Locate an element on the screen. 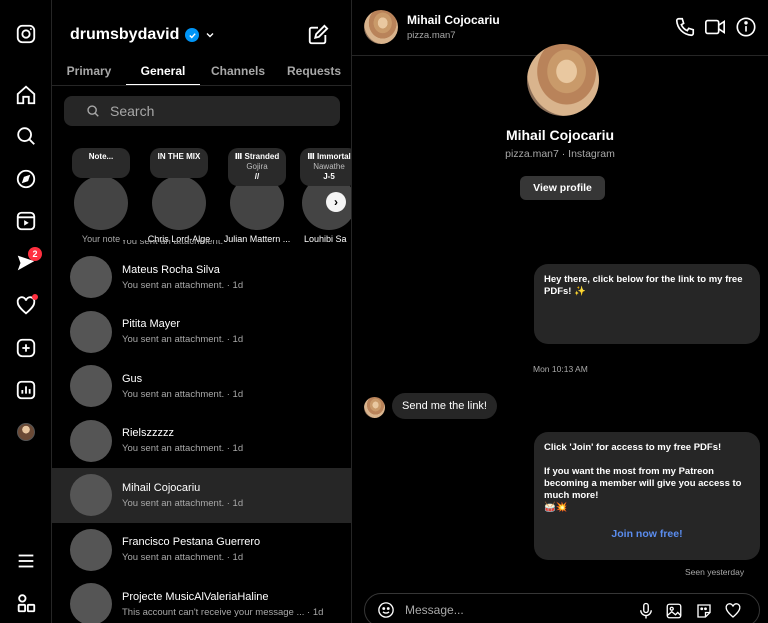 The height and width of the screenshot is (623, 768). chevron-down-icon is located at coordinates (210, 35).